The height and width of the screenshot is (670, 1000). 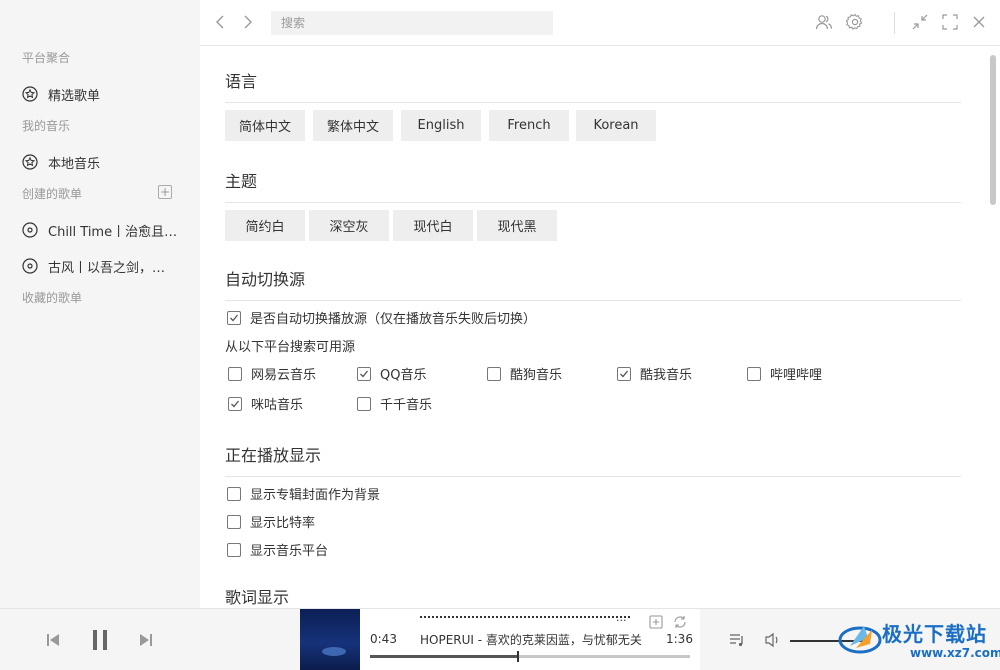 What do you see at coordinates (102, 162) in the screenshot?
I see `sidebar-item-local-music: 本地音乐` at bounding box center [102, 162].